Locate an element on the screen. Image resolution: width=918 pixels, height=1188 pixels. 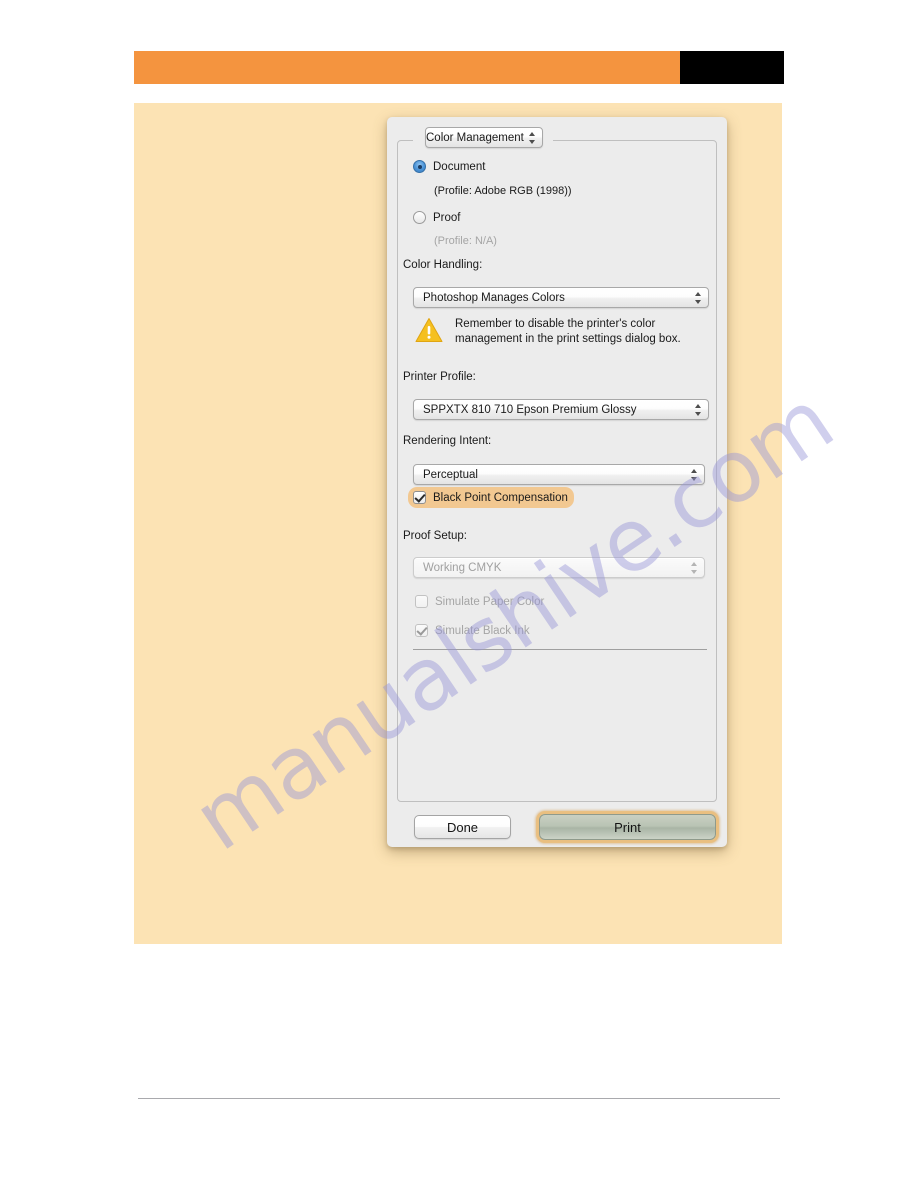
proof-profile-note: (Profile: N/A) is located at coordinates (465, 241).